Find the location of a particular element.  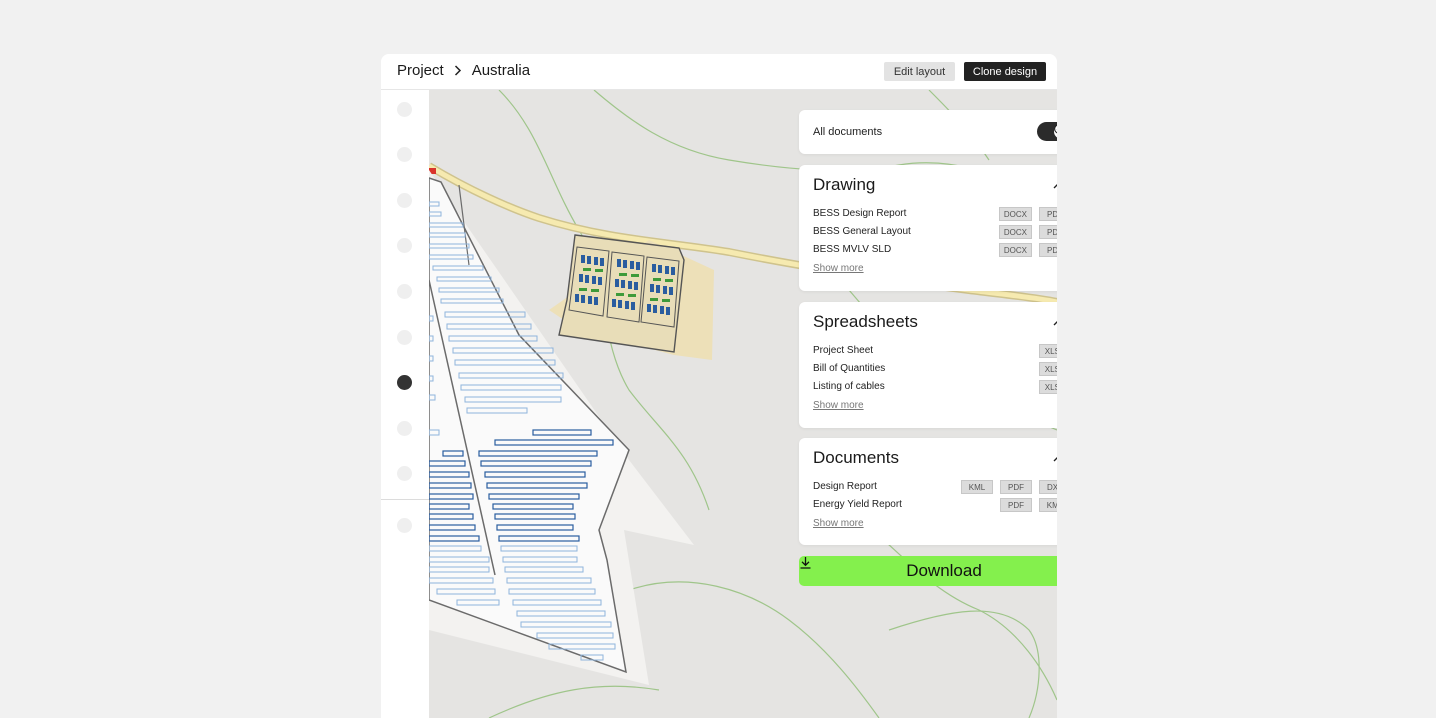

step-sidebar is located at coordinates (405, 404).